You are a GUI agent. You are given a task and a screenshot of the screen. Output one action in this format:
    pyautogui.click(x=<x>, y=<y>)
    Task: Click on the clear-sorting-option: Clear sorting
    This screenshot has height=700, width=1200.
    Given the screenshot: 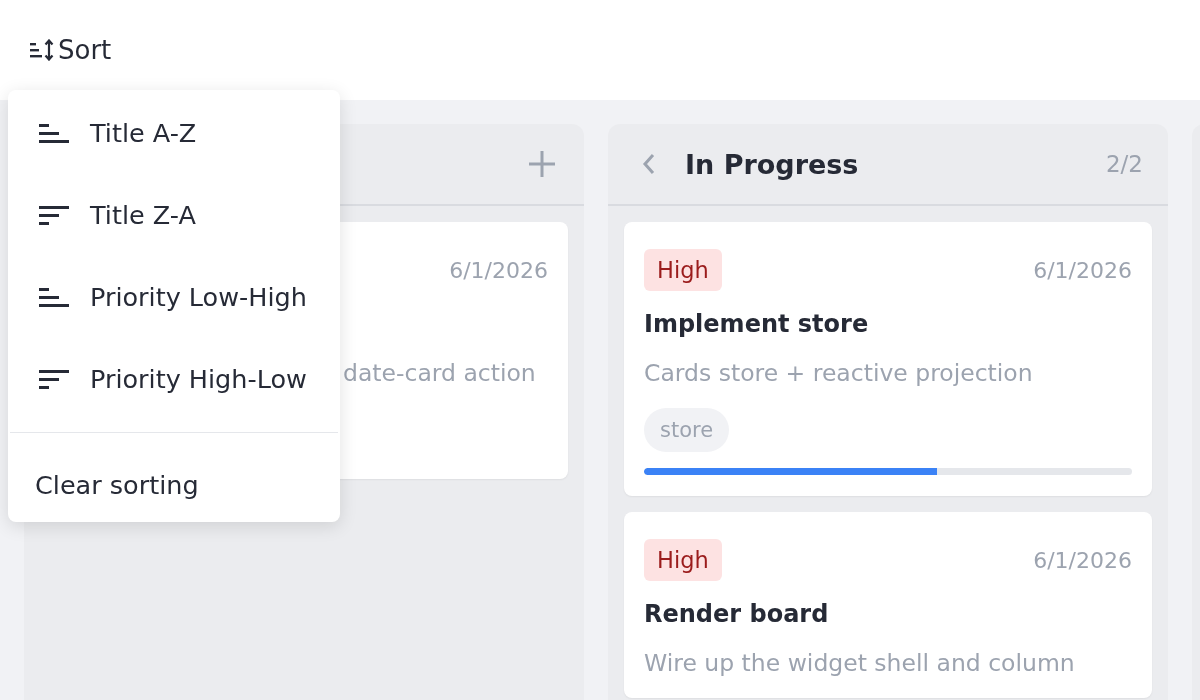 What is the action you would take?
    pyautogui.click(x=174, y=477)
    